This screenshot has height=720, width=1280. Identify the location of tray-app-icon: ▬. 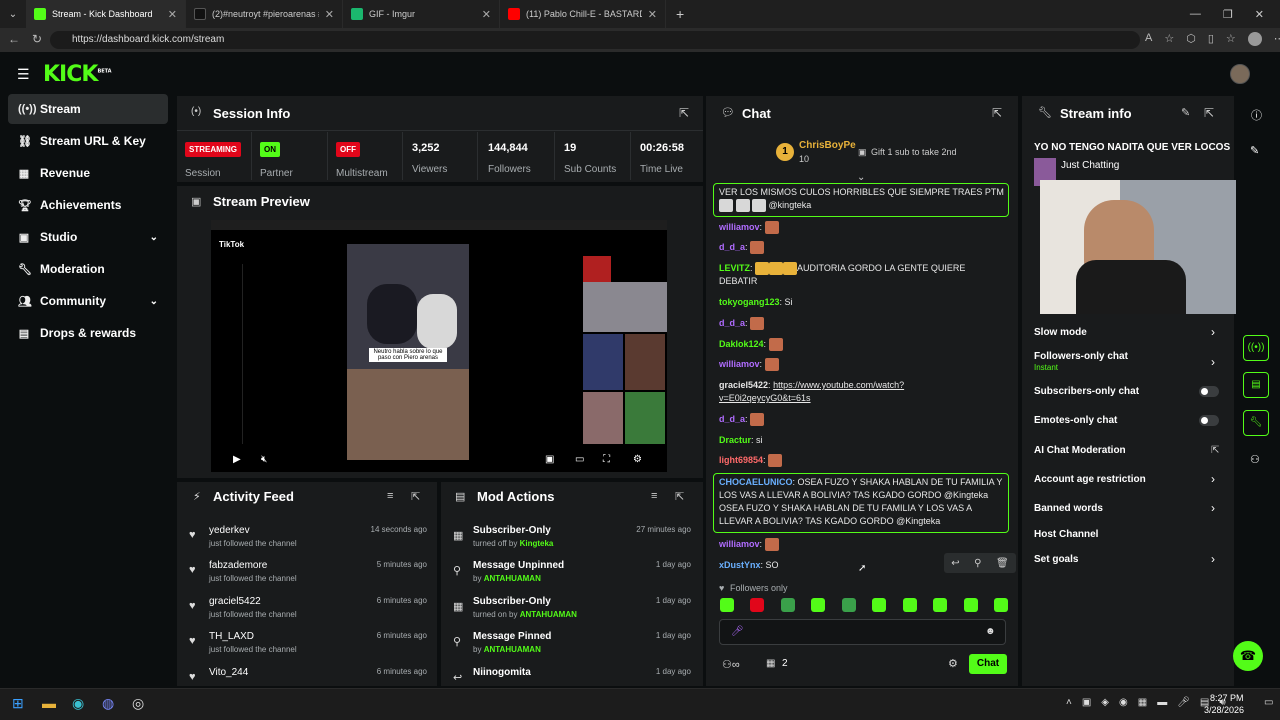
(1162, 702).